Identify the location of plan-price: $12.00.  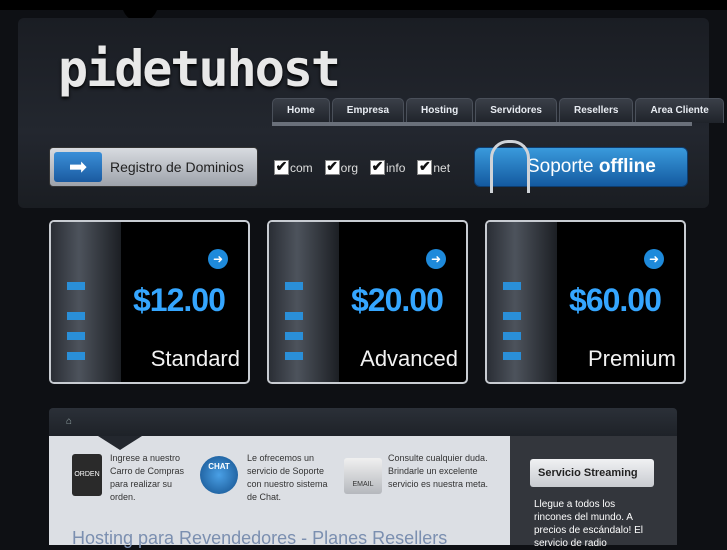
(179, 300).